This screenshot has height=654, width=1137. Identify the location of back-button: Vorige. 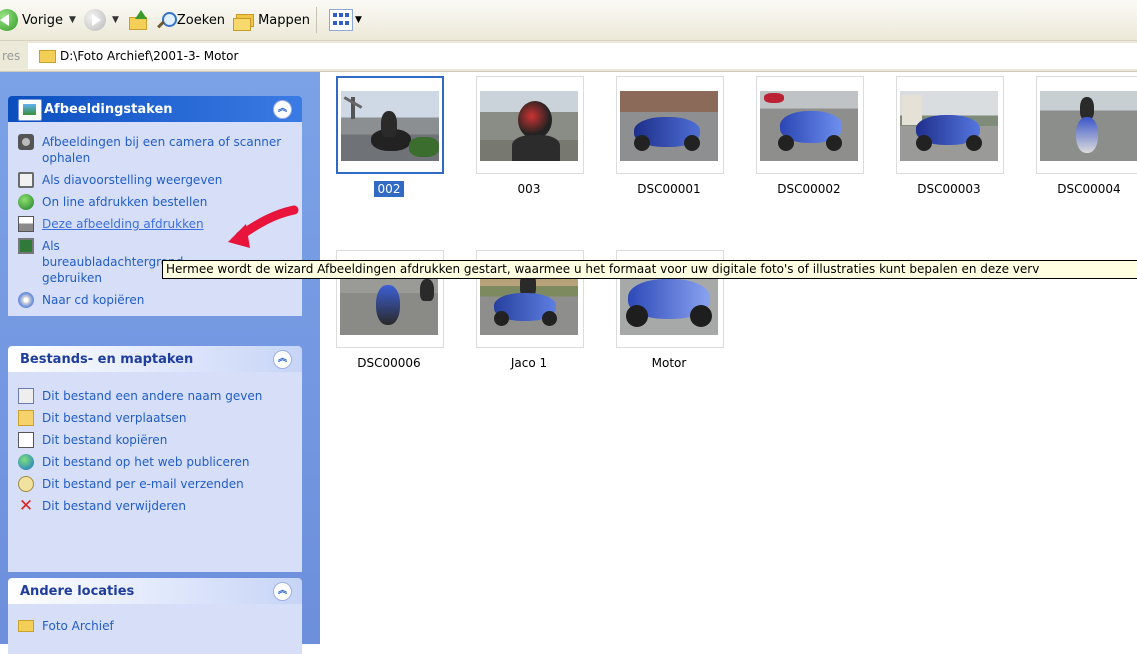
(32, 20).